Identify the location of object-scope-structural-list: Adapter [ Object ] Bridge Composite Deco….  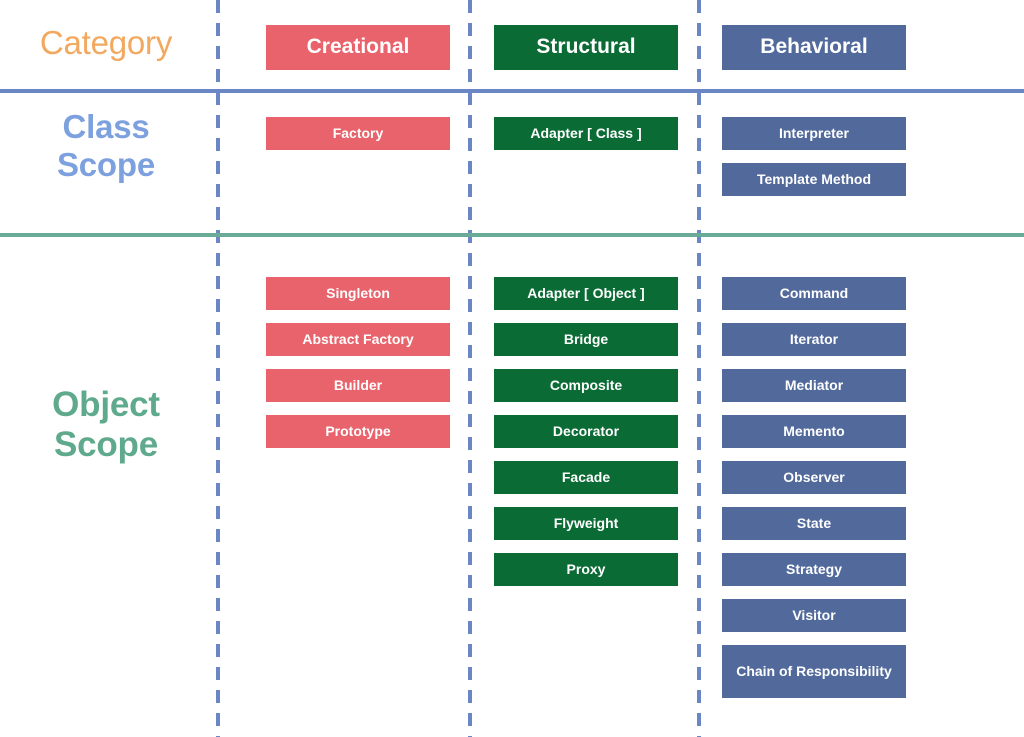
(586, 438).